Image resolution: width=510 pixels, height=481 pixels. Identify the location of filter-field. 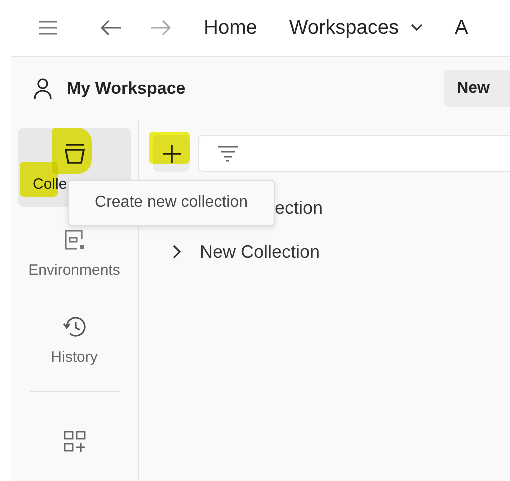
(354, 153).